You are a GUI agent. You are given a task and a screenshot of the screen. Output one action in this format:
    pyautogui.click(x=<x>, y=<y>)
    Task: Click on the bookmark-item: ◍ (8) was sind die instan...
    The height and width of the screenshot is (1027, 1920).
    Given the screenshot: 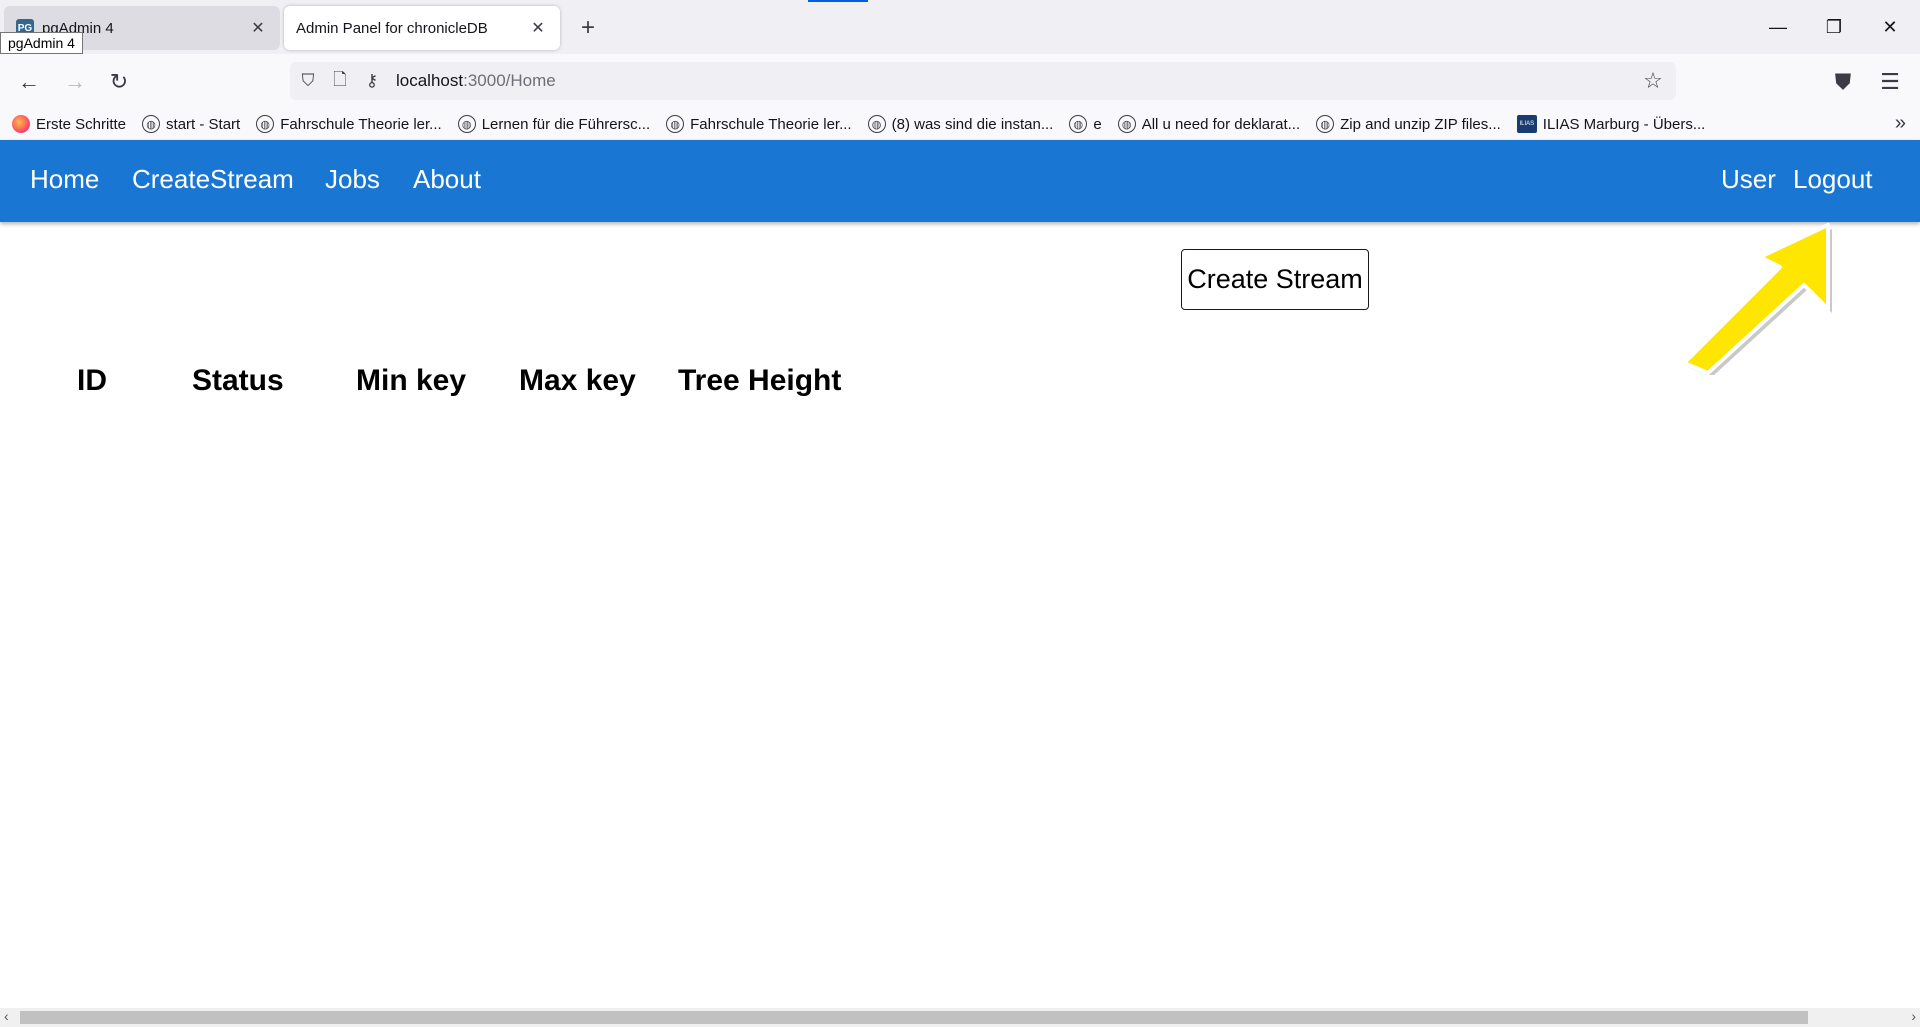 What is the action you would take?
    pyautogui.click(x=960, y=124)
    